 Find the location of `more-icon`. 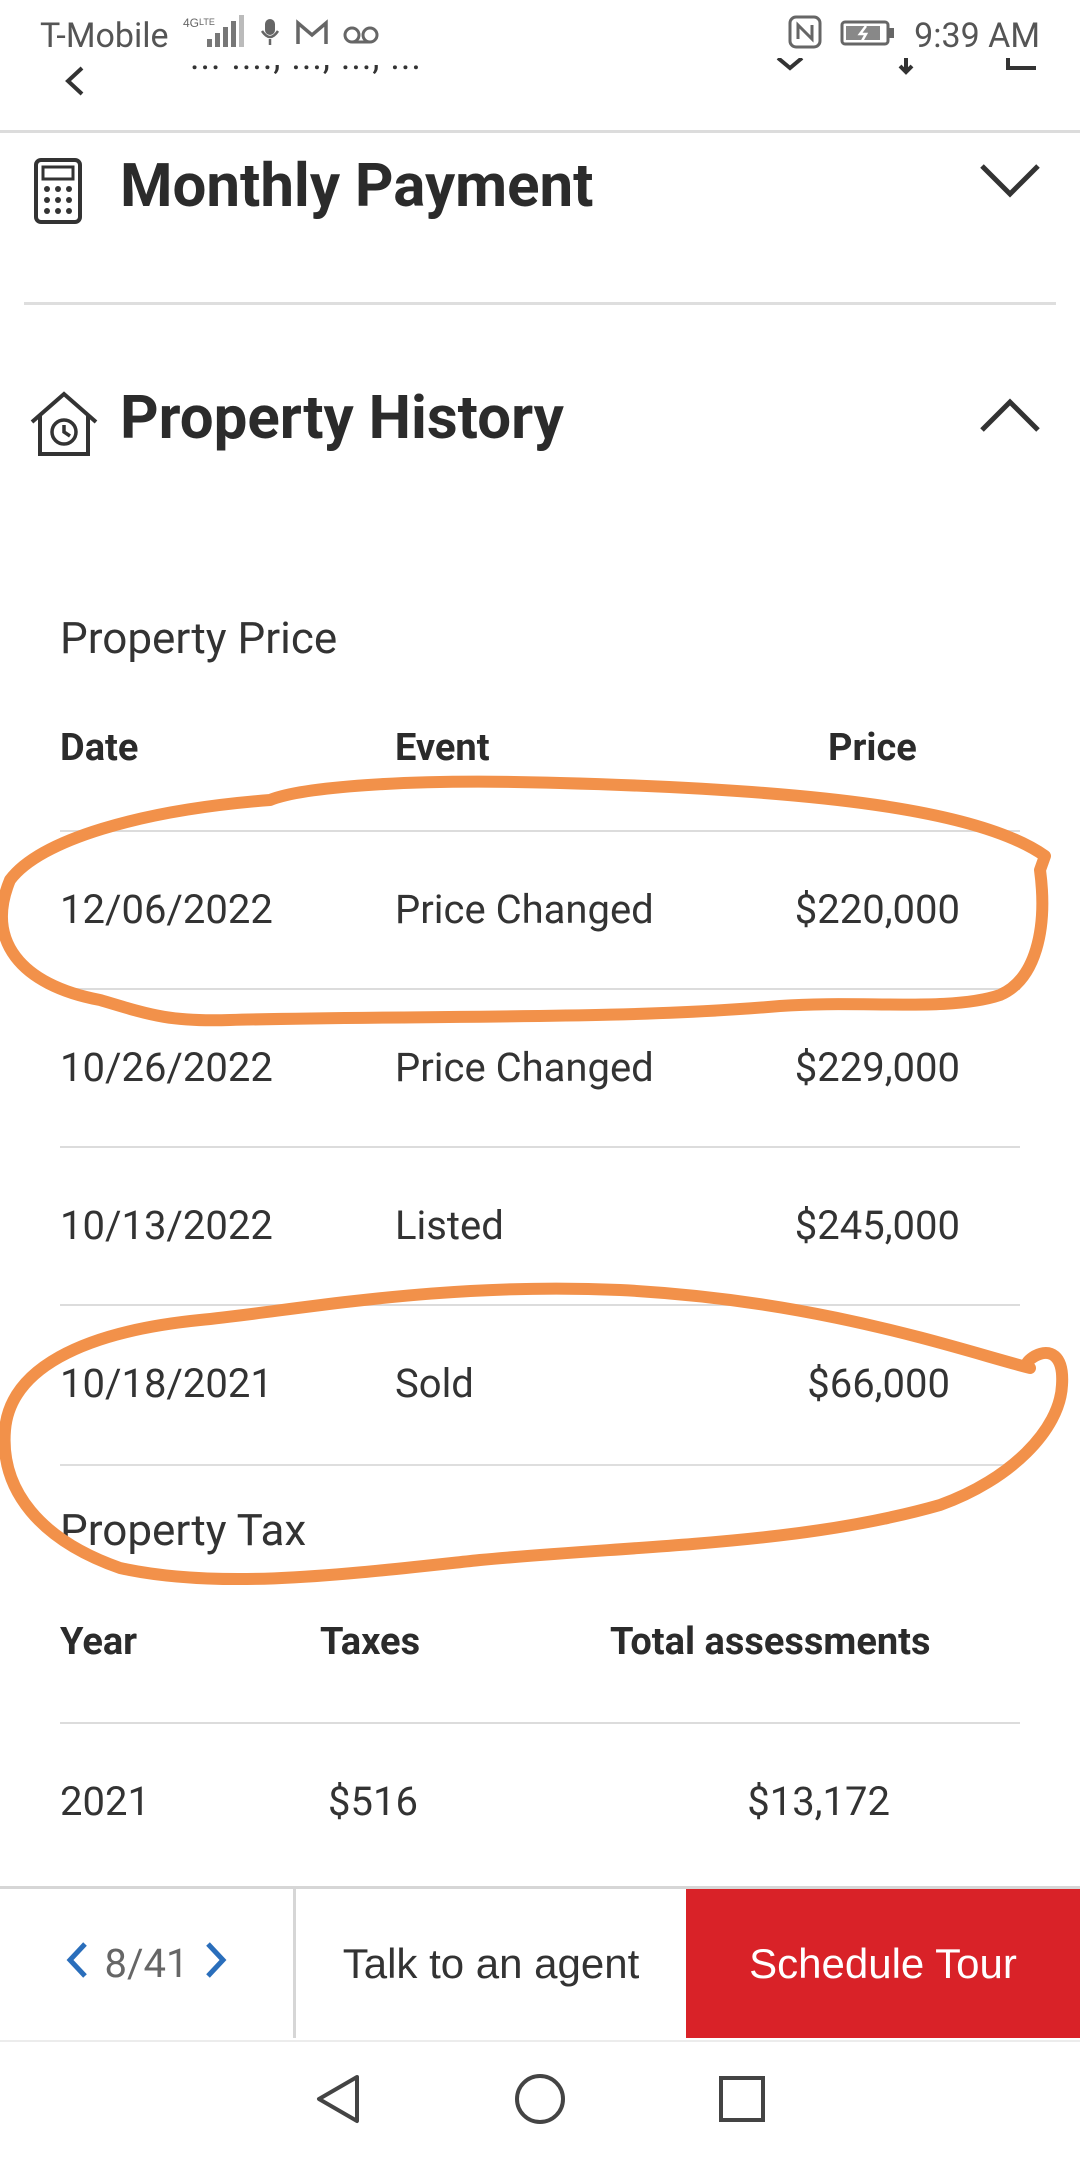

more-icon is located at coordinates (1022, 75).